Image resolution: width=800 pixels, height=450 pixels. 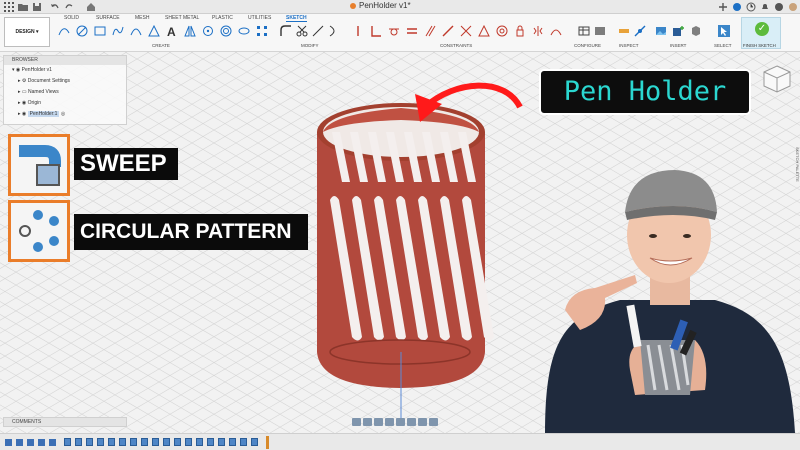 What do you see at coordinates (723, 7) in the screenshot?
I see `new-tab-icon` at bounding box center [723, 7].